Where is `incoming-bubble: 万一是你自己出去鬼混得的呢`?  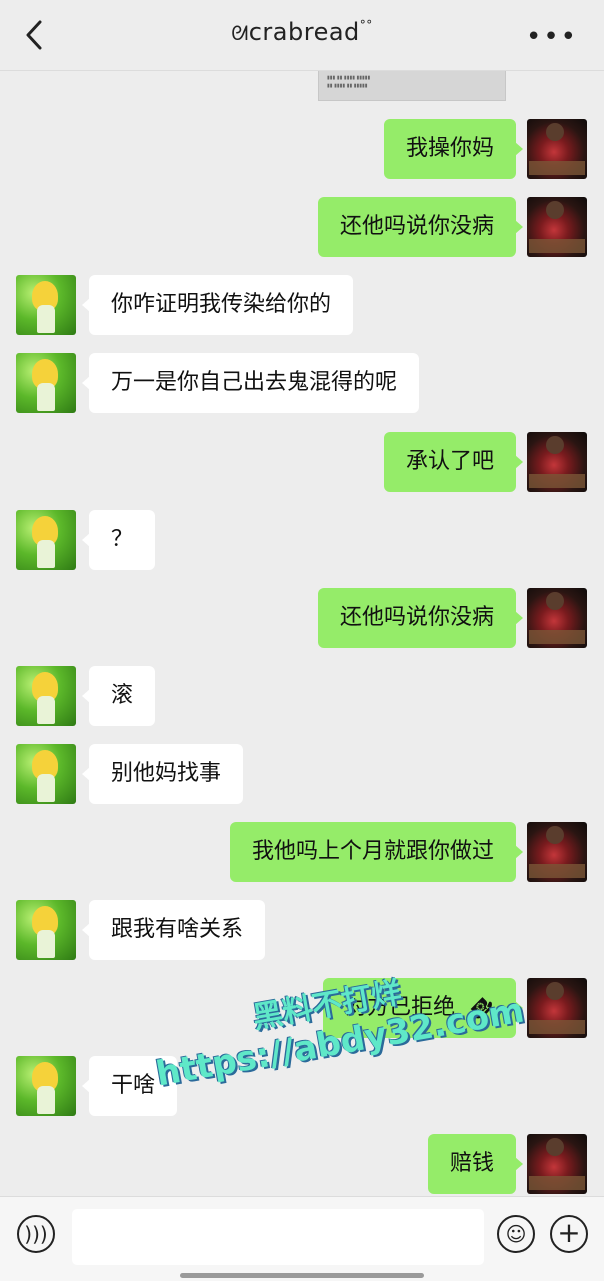
incoming-bubble: 万一是你自己出去鬼混得的呢 is located at coordinates (250, 383).